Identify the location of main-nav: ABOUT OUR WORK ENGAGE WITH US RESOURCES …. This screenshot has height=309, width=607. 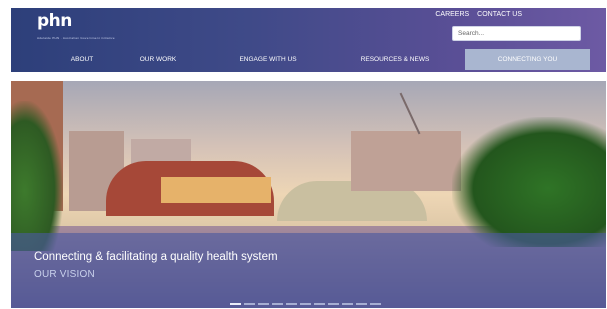
(308, 59).